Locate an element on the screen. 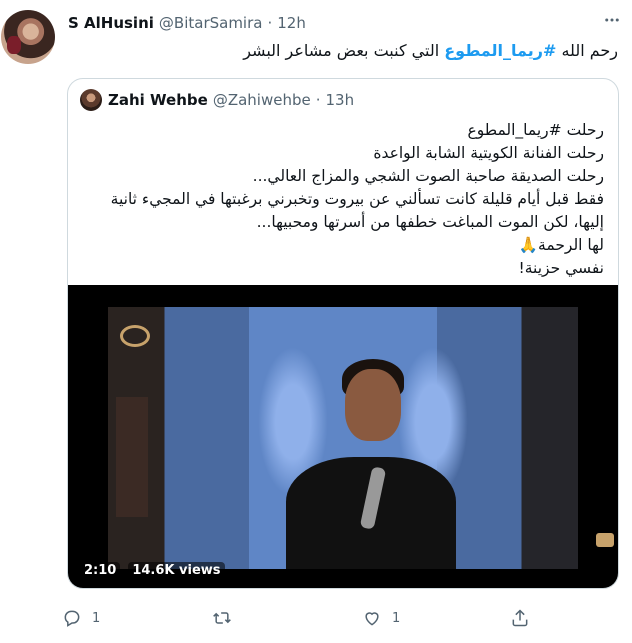  video-views: 14.6K views is located at coordinates (176, 570).